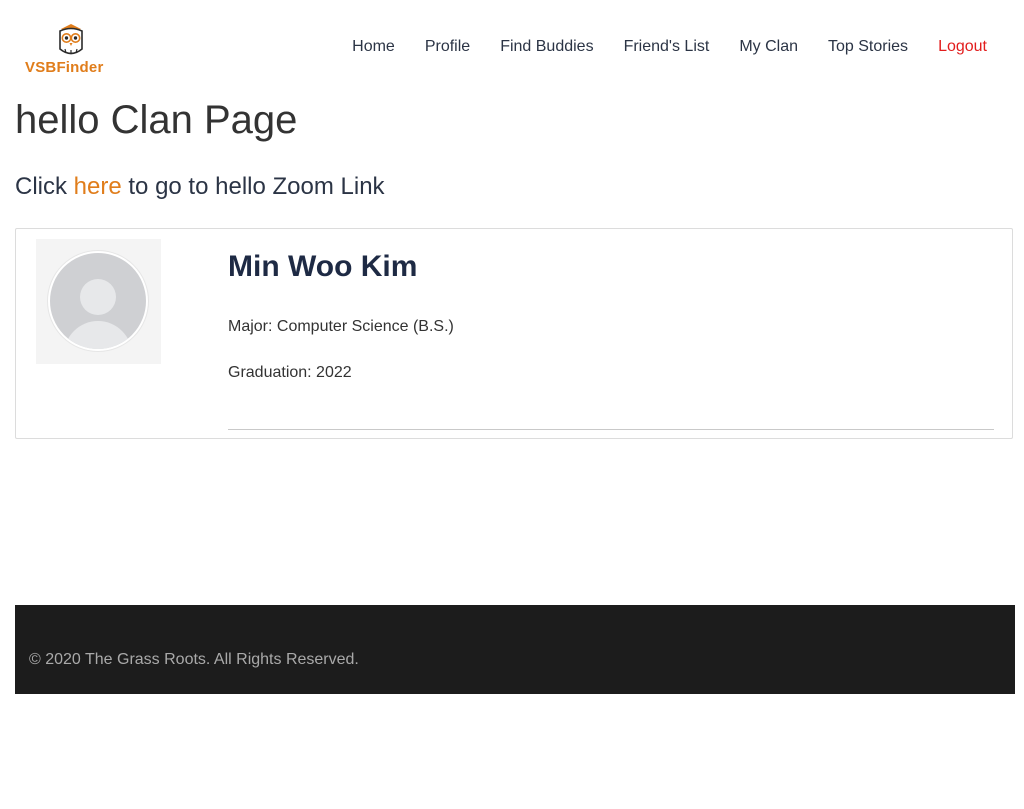  Describe the element at coordinates (373, 47) in the screenshot. I see `nav-home: Home` at that location.